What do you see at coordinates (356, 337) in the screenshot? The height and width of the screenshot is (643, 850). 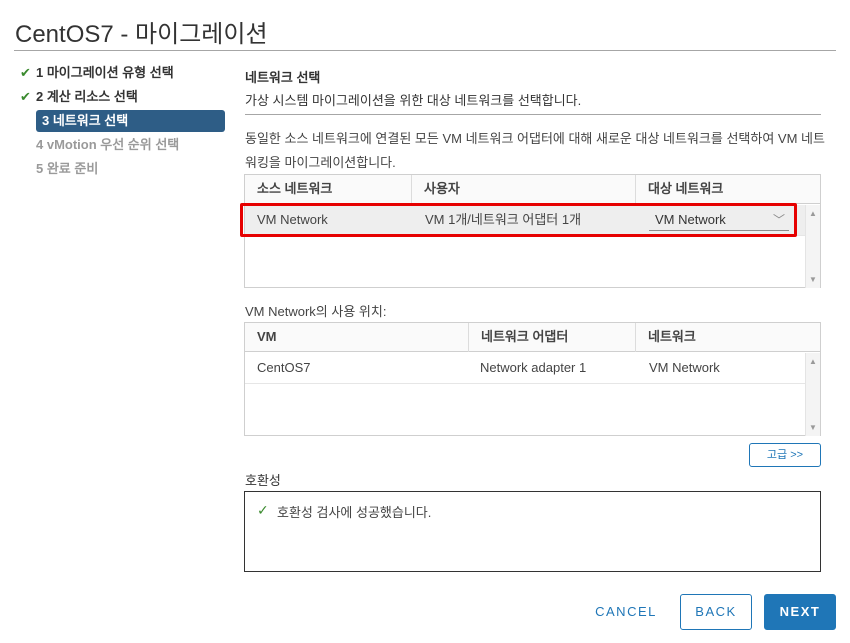 I see `column-vm: VM` at bounding box center [356, 337].